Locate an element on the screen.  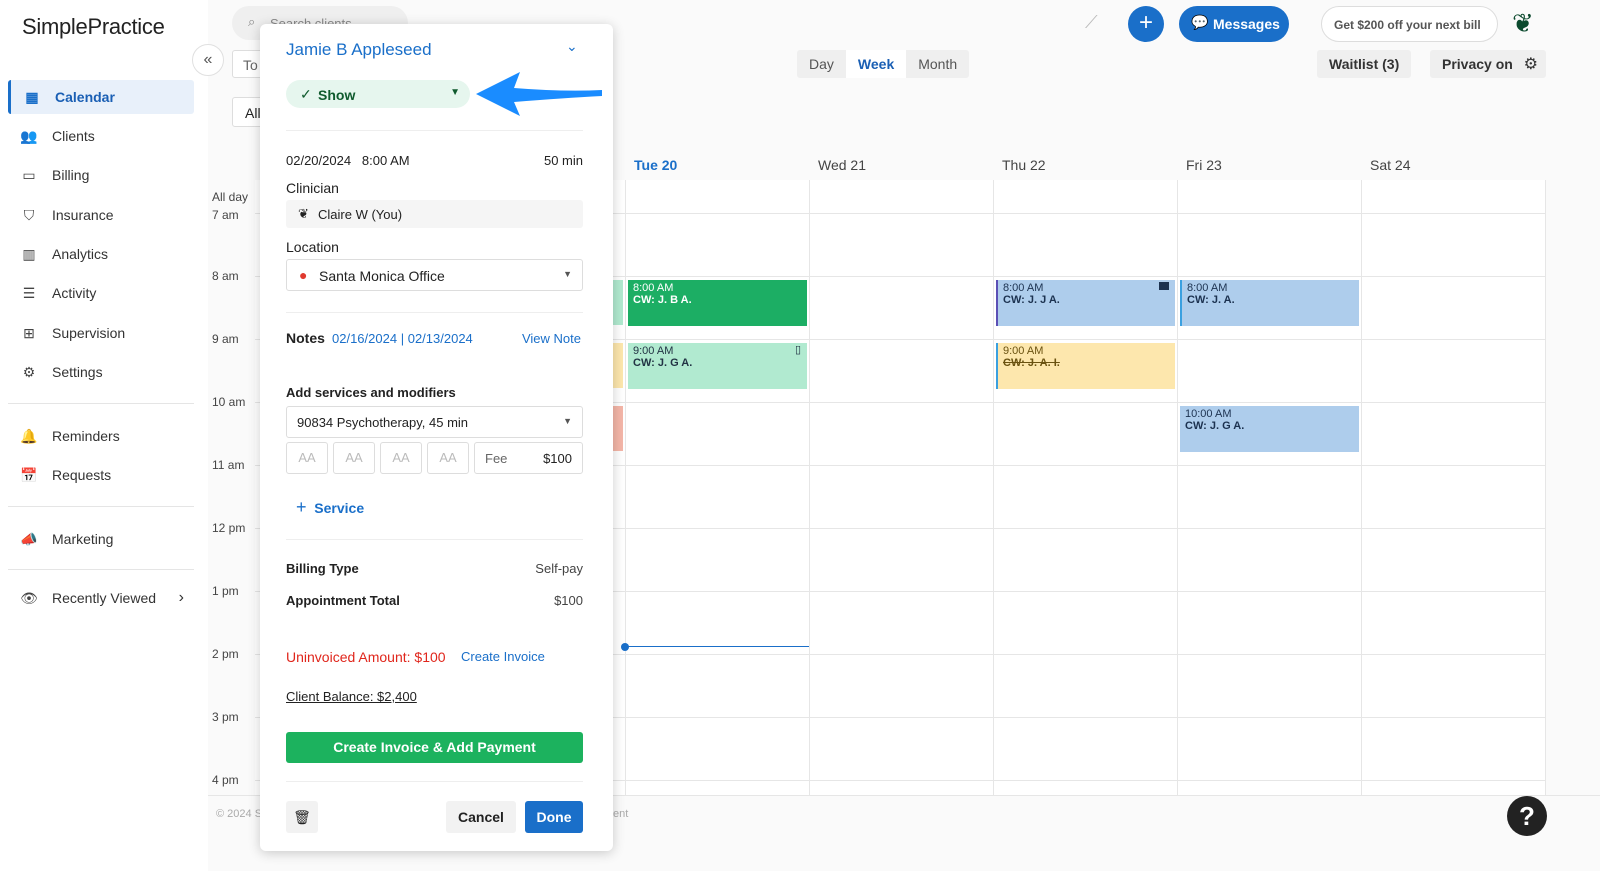
sidebar-item-supervision: ⊞ Supervision is located at coordinates (101, 333).